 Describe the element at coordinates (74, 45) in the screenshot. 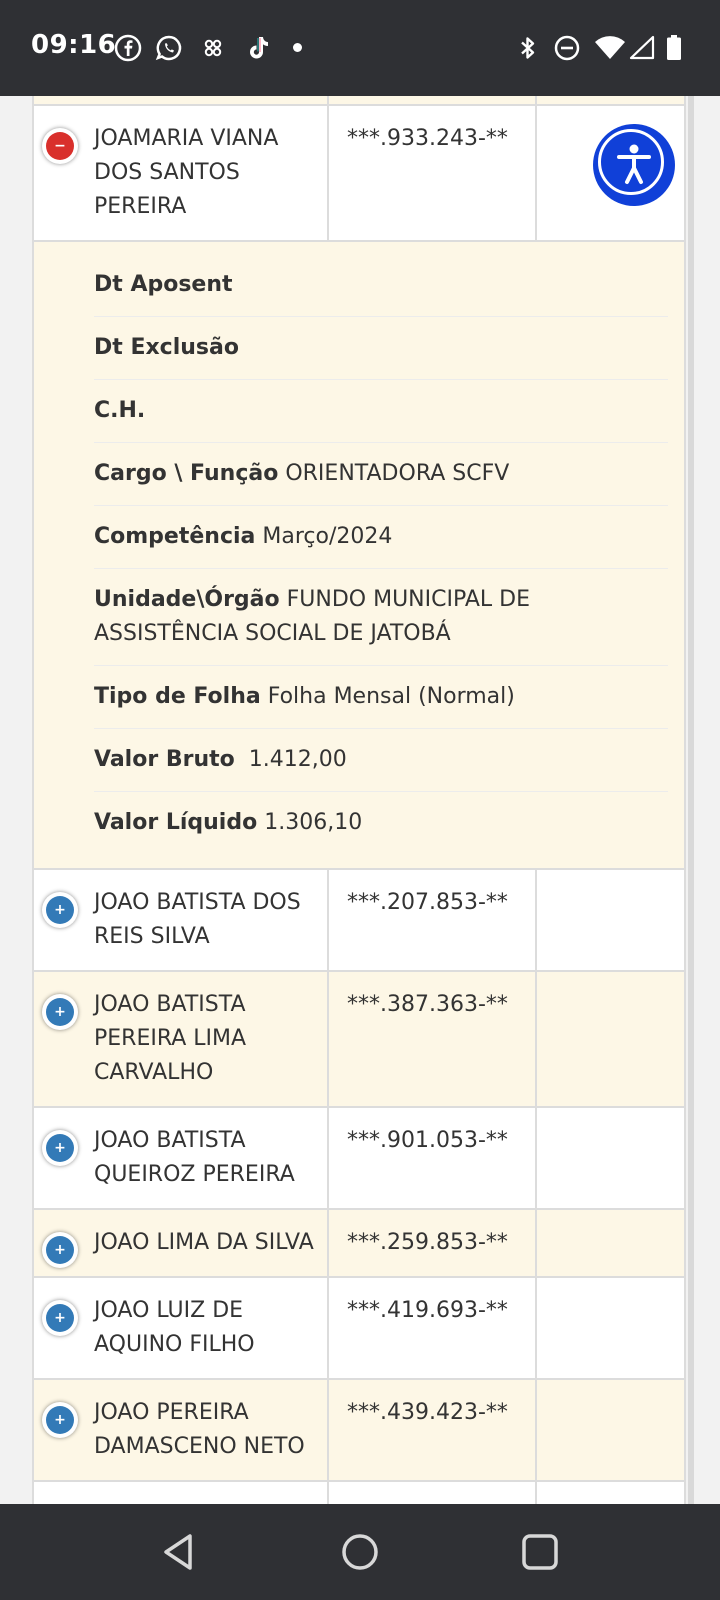

I see `status-time: 09:16` at that location.